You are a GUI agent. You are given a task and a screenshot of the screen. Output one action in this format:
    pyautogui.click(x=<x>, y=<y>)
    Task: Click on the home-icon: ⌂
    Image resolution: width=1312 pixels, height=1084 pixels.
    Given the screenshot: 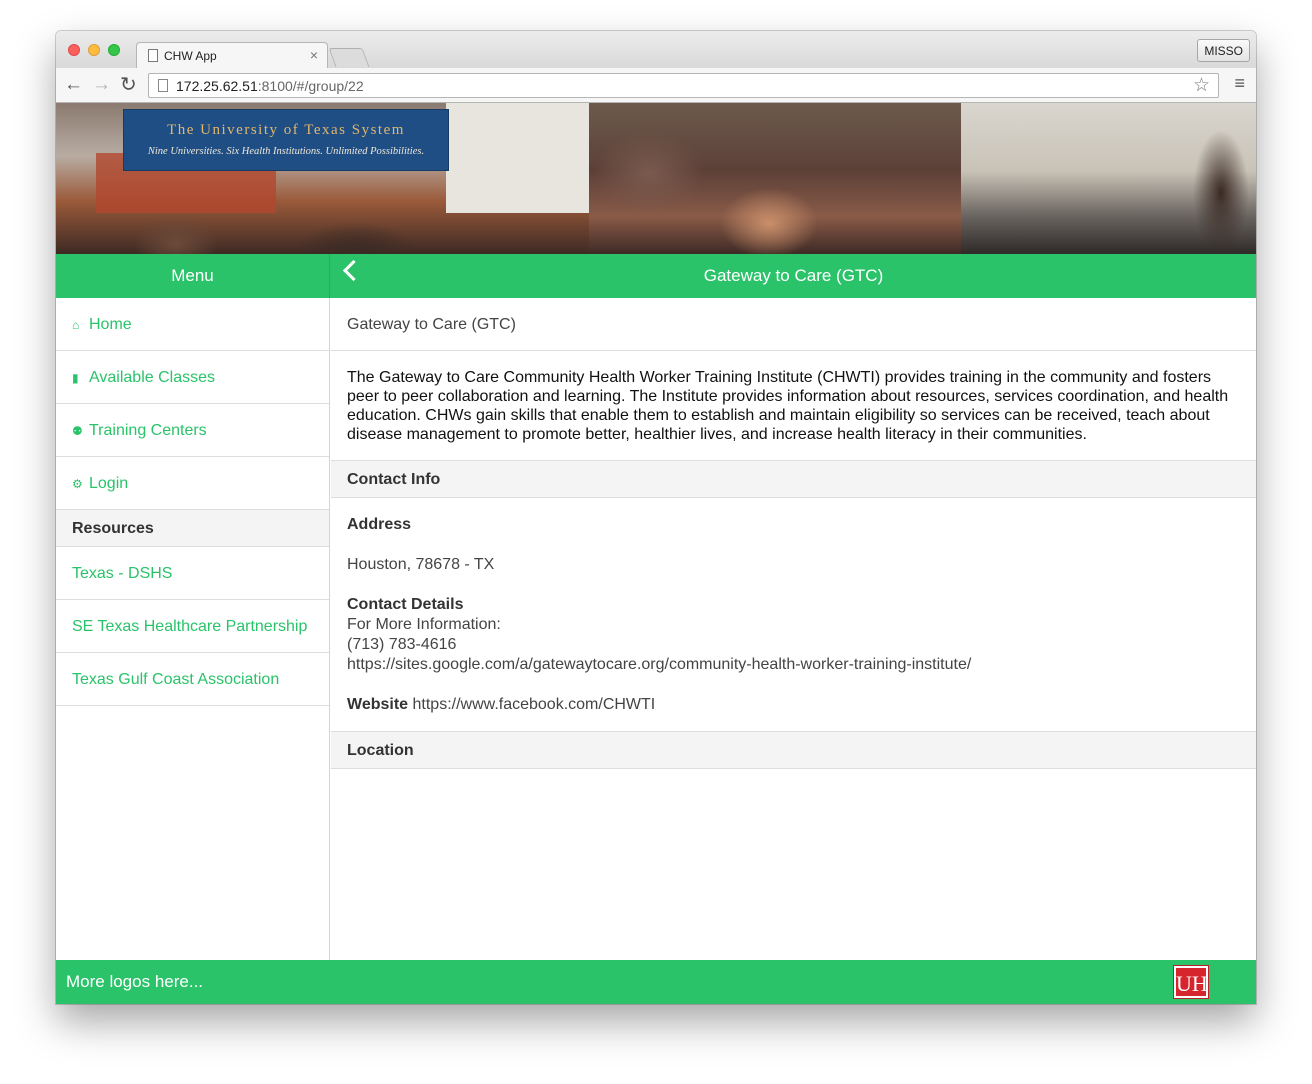 What is the action you would take?
    pyautogui.click(x=76, y=325)
    